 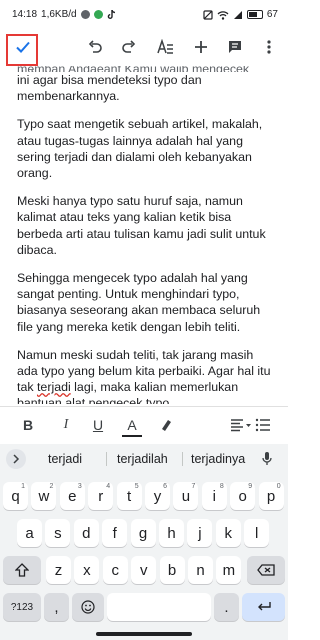 I want to click on key-label: v, so click(x=143, y=570).